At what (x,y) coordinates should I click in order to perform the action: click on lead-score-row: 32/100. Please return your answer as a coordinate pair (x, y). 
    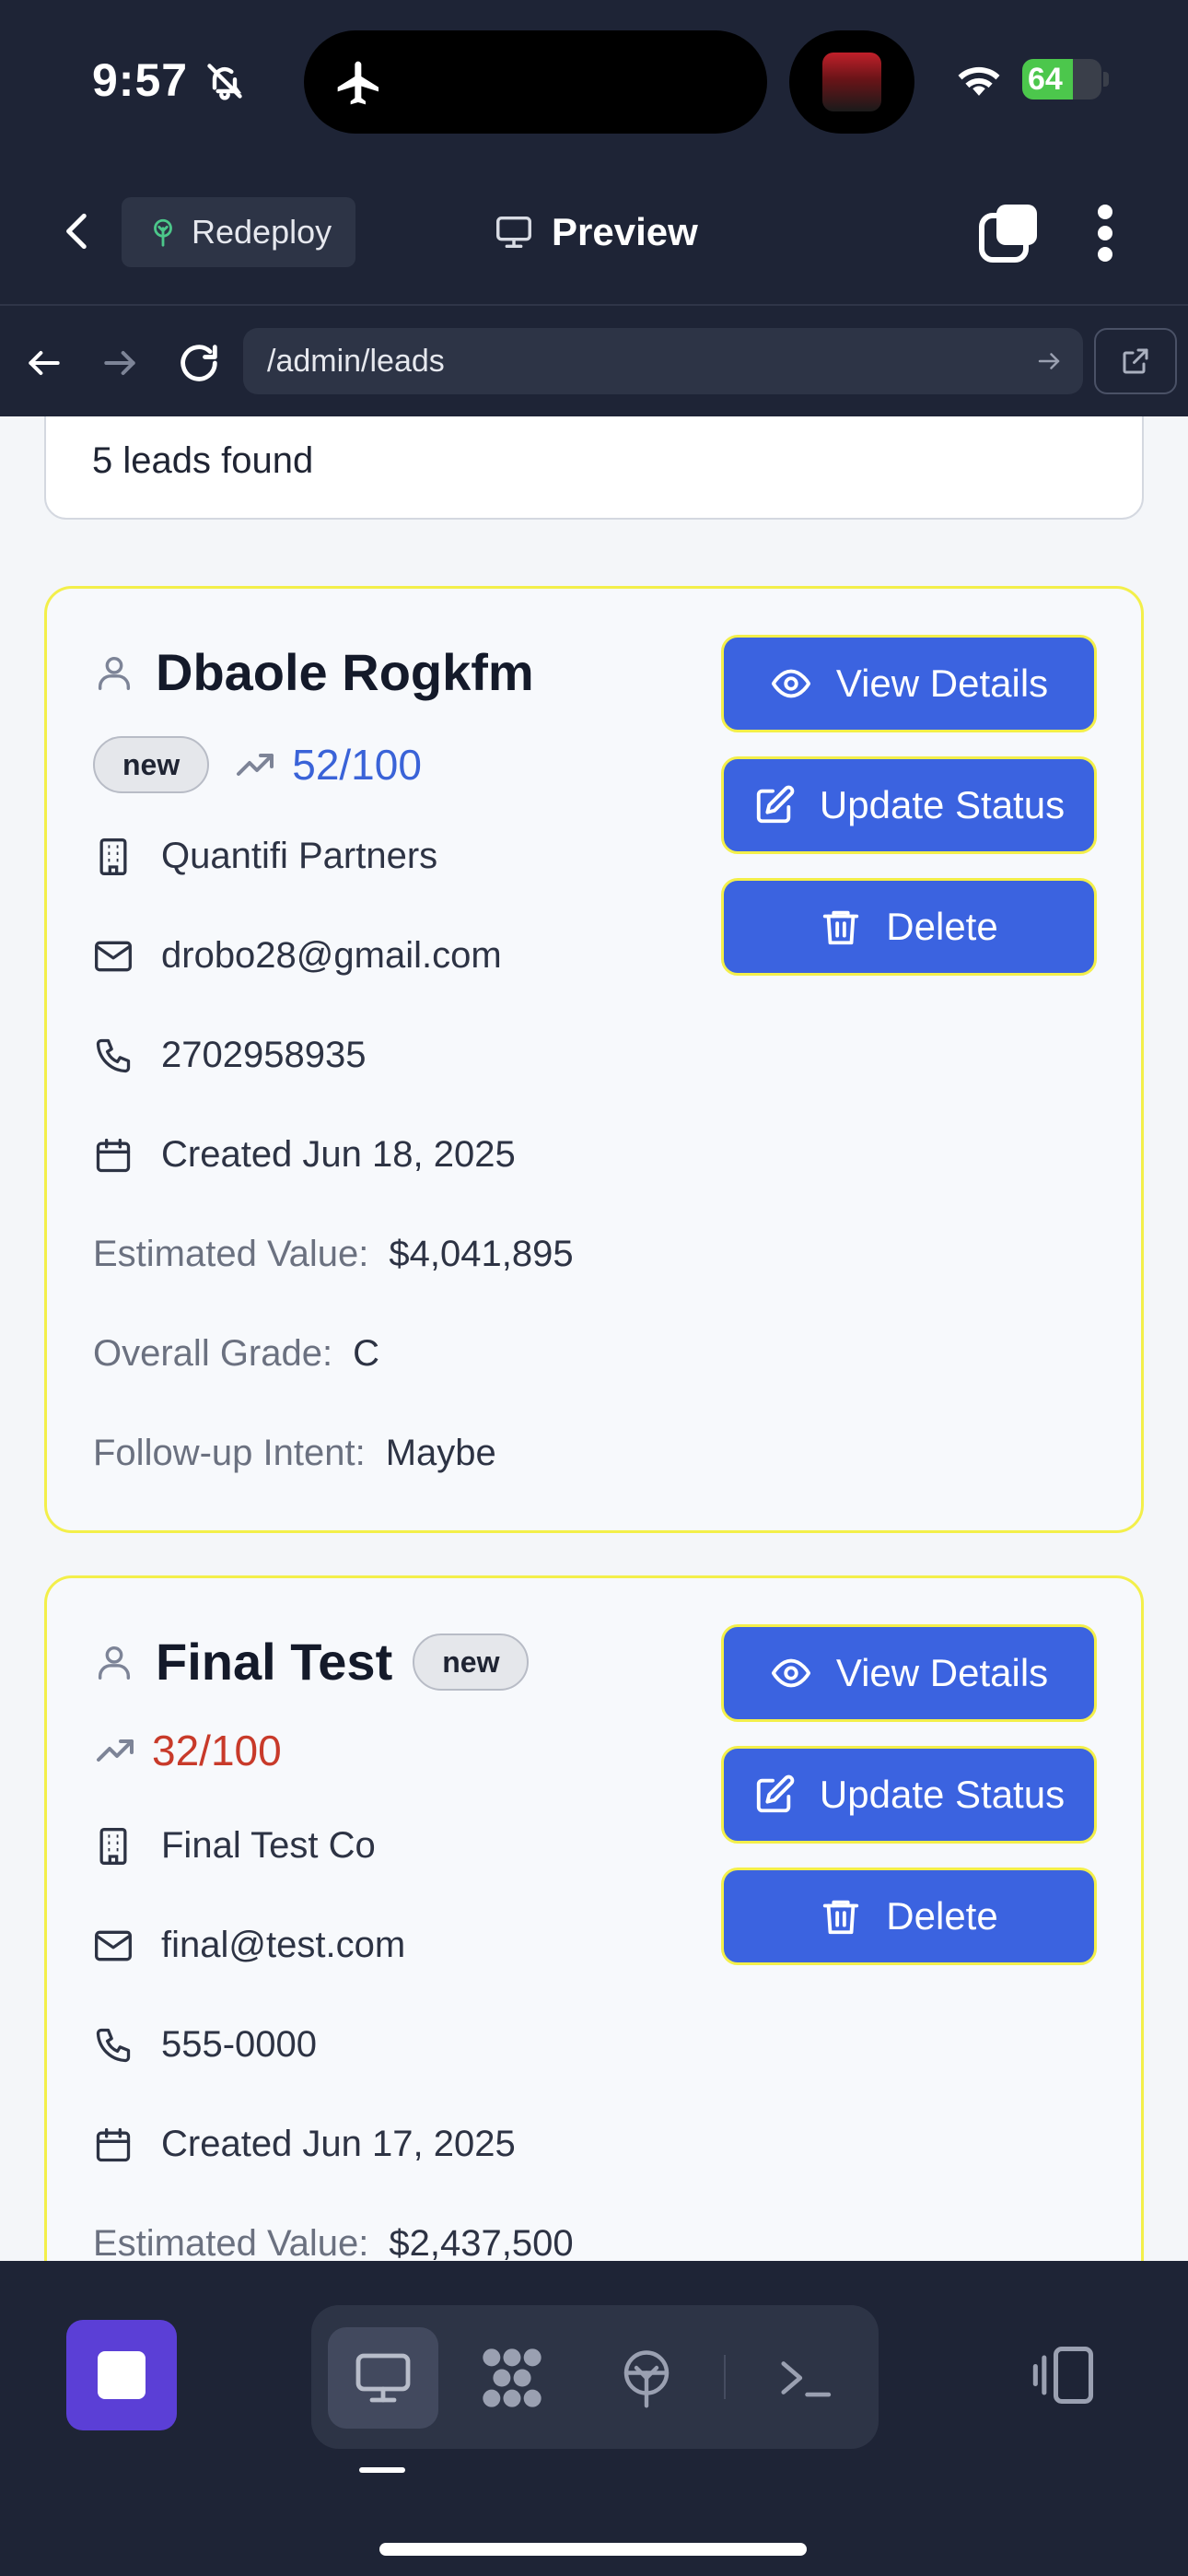
    Looking at the image, I should click on (187, 1750).